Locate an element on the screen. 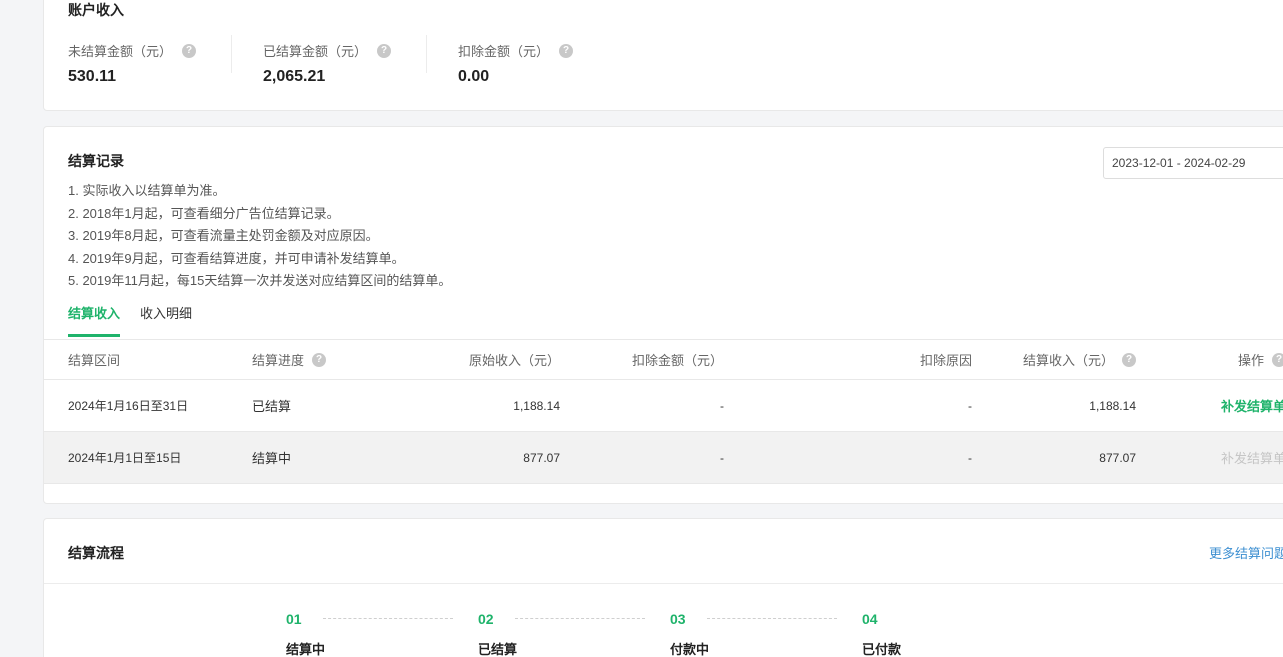 The width and height of the screenshot is (1283, 657). stat-deduction-label: 扣除金额（元） is located at coordinates (504, 51).